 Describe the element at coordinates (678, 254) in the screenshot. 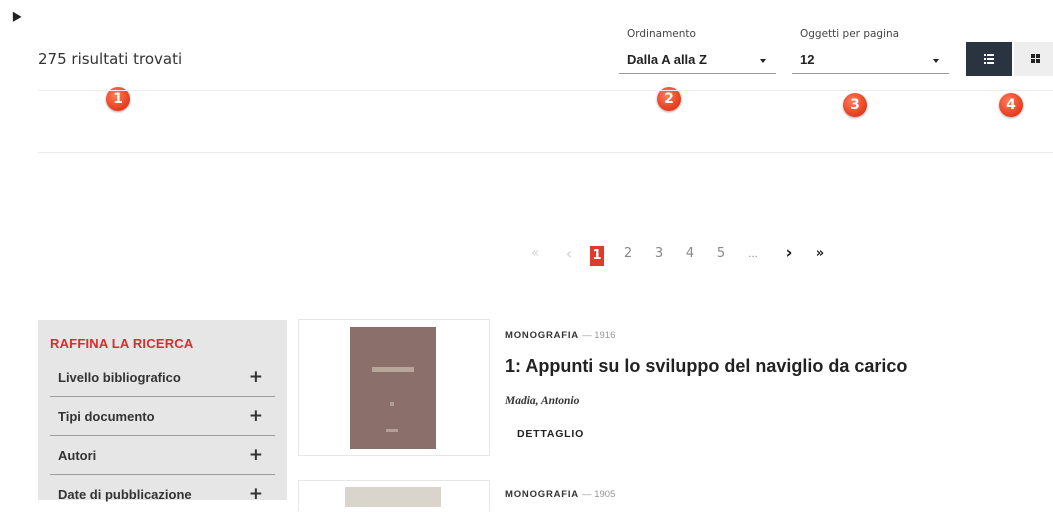

I see `pagination: « ‹ 1 2 3 4 5 ... › »` at that location.